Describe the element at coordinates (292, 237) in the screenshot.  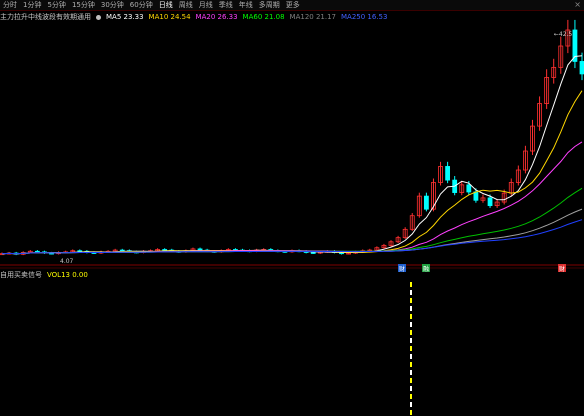
I see `ma250-line` at that location.